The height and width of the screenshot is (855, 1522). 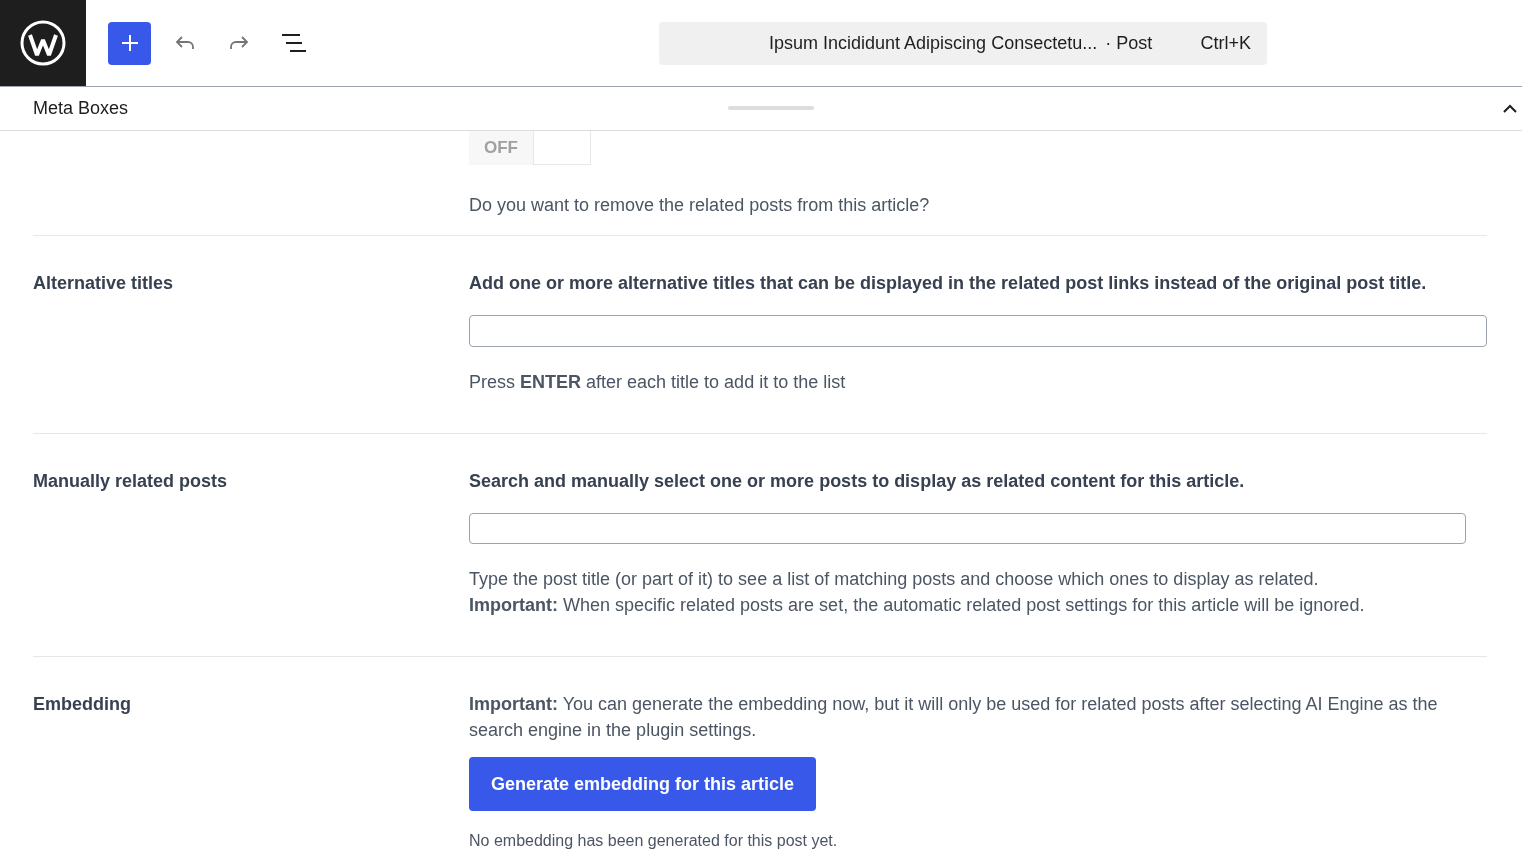 I want to click on plus-icon, so click(x=129, y=43).